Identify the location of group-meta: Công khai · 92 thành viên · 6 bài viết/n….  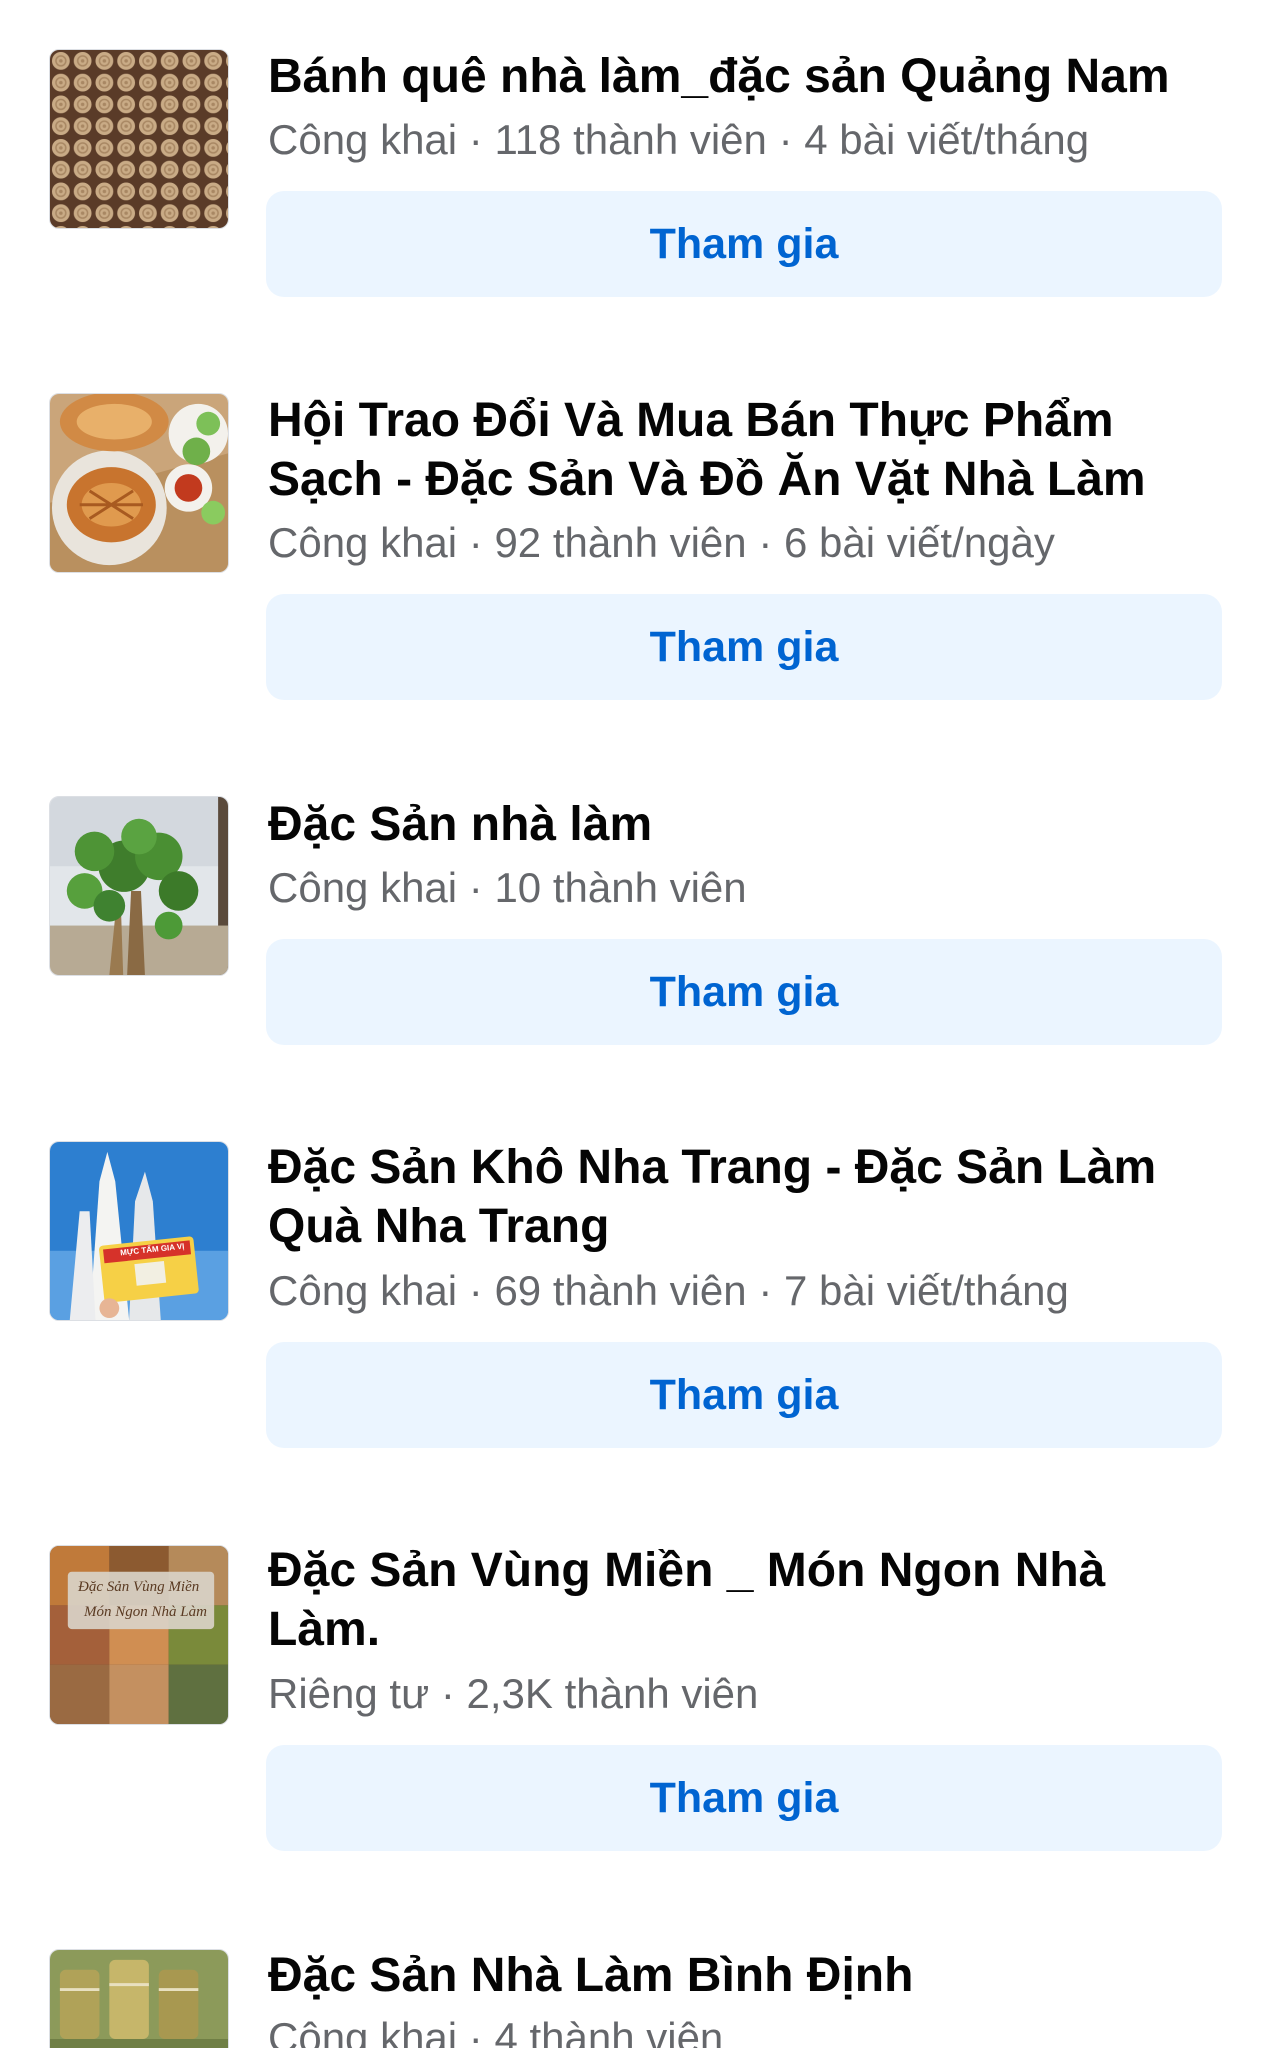
(661, 542).